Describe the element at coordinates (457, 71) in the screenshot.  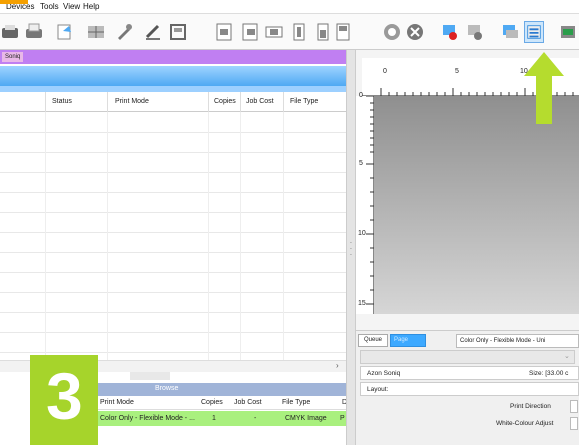
I see `ruler-top-label: 5` at that location.